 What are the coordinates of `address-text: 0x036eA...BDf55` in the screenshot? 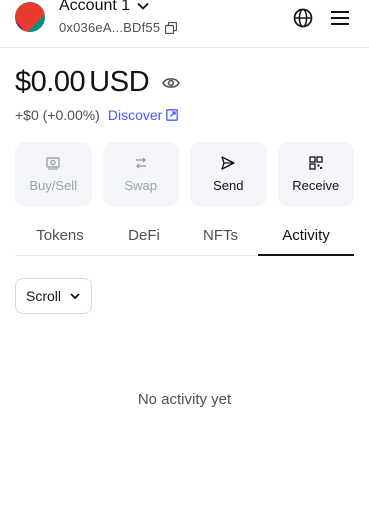 It's located at (110, 27).